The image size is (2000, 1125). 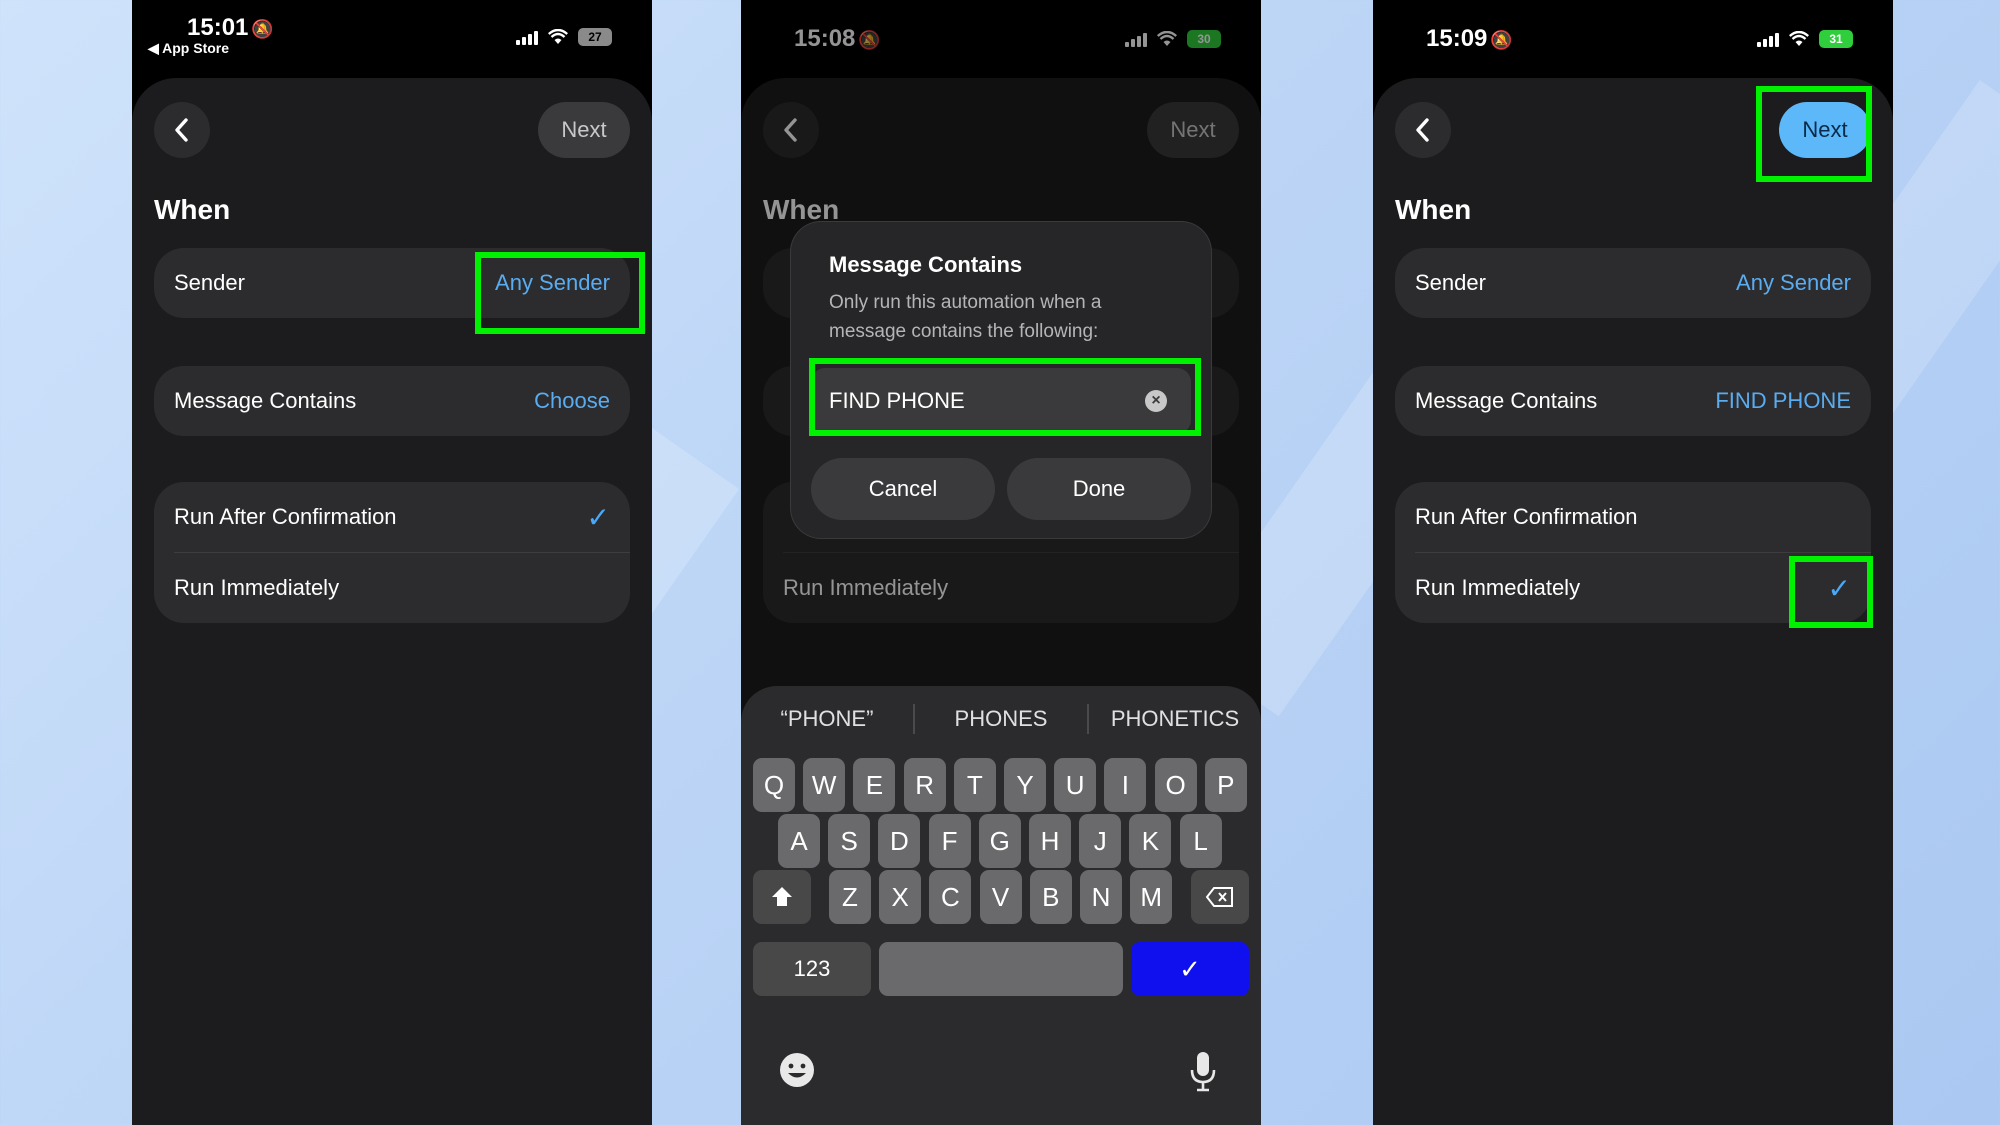 I want to click on key-l: L, so click(x=1200, y=841).